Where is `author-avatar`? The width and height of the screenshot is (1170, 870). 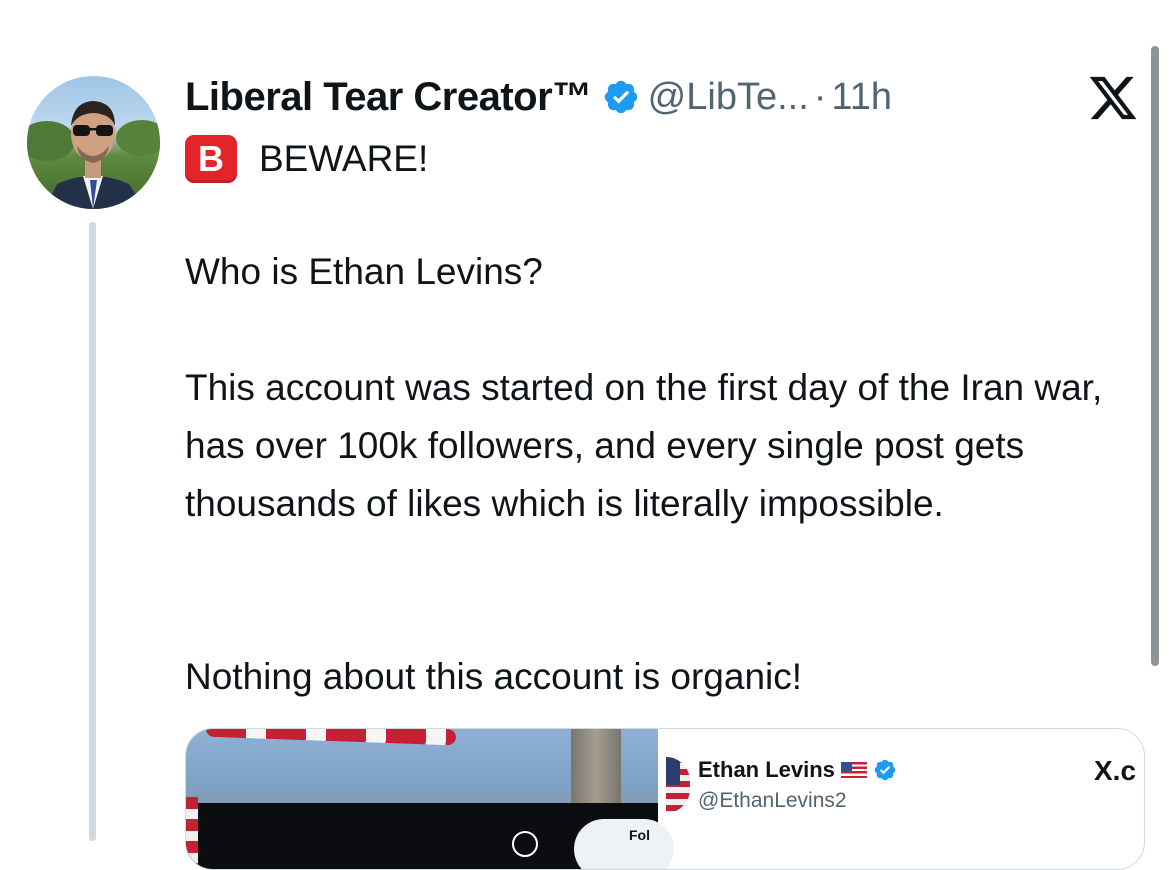
author-avatar is located at coordinates (93, 142).